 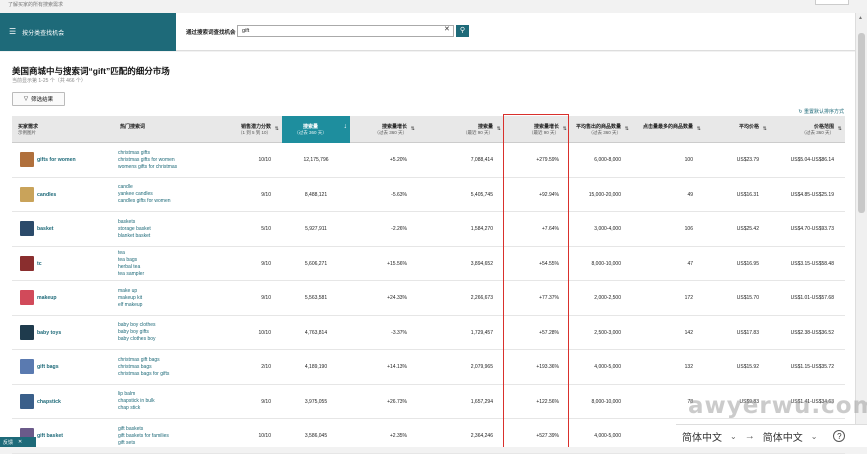 What do you see at coordinates (477, 132) in the screenshot?
I see `column-header-sub: （最近 90 天）` at bounding box center [477, 132].